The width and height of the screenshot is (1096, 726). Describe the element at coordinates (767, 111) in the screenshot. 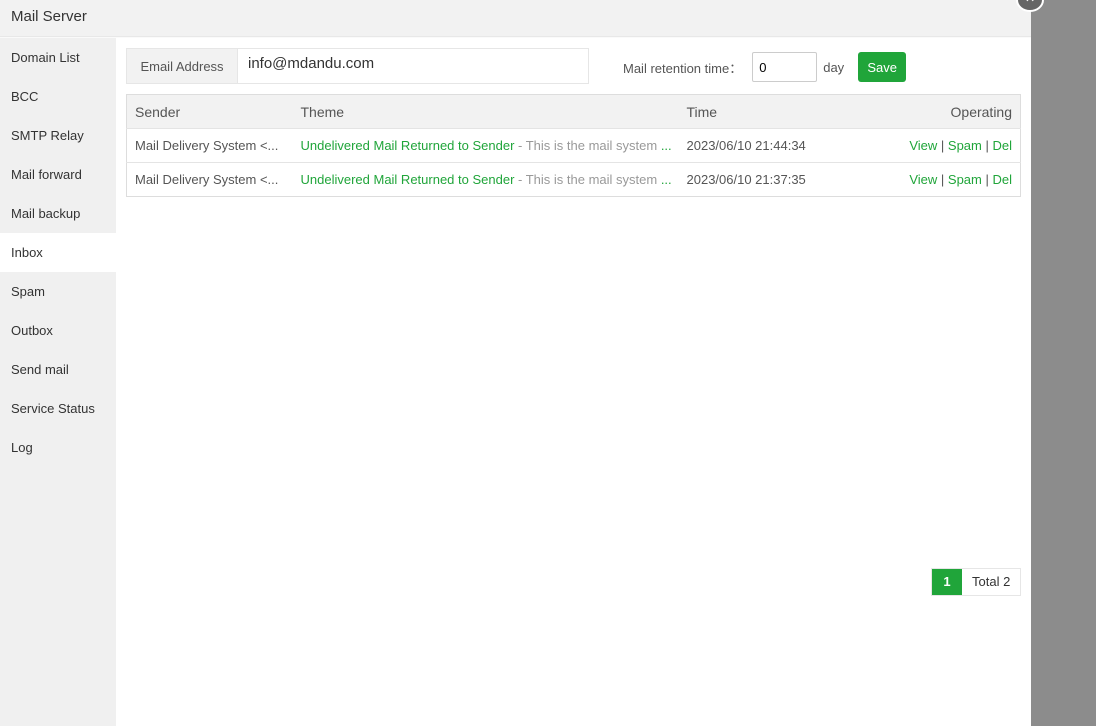

I see `header-time: Time` at that location.